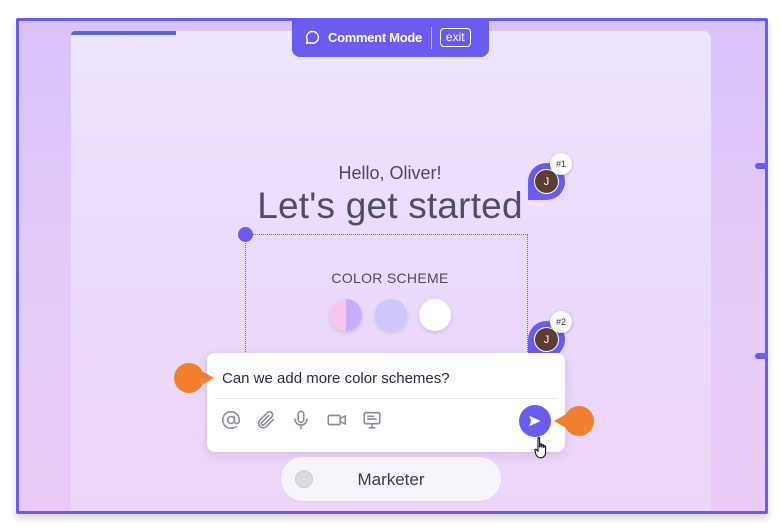 This screenshot has width=782, height=527. What do you see at coordinates (336, 378) in the screenshot?
I see `comment-input: Can we add more color schemes?` at bounding box center [336, 378].